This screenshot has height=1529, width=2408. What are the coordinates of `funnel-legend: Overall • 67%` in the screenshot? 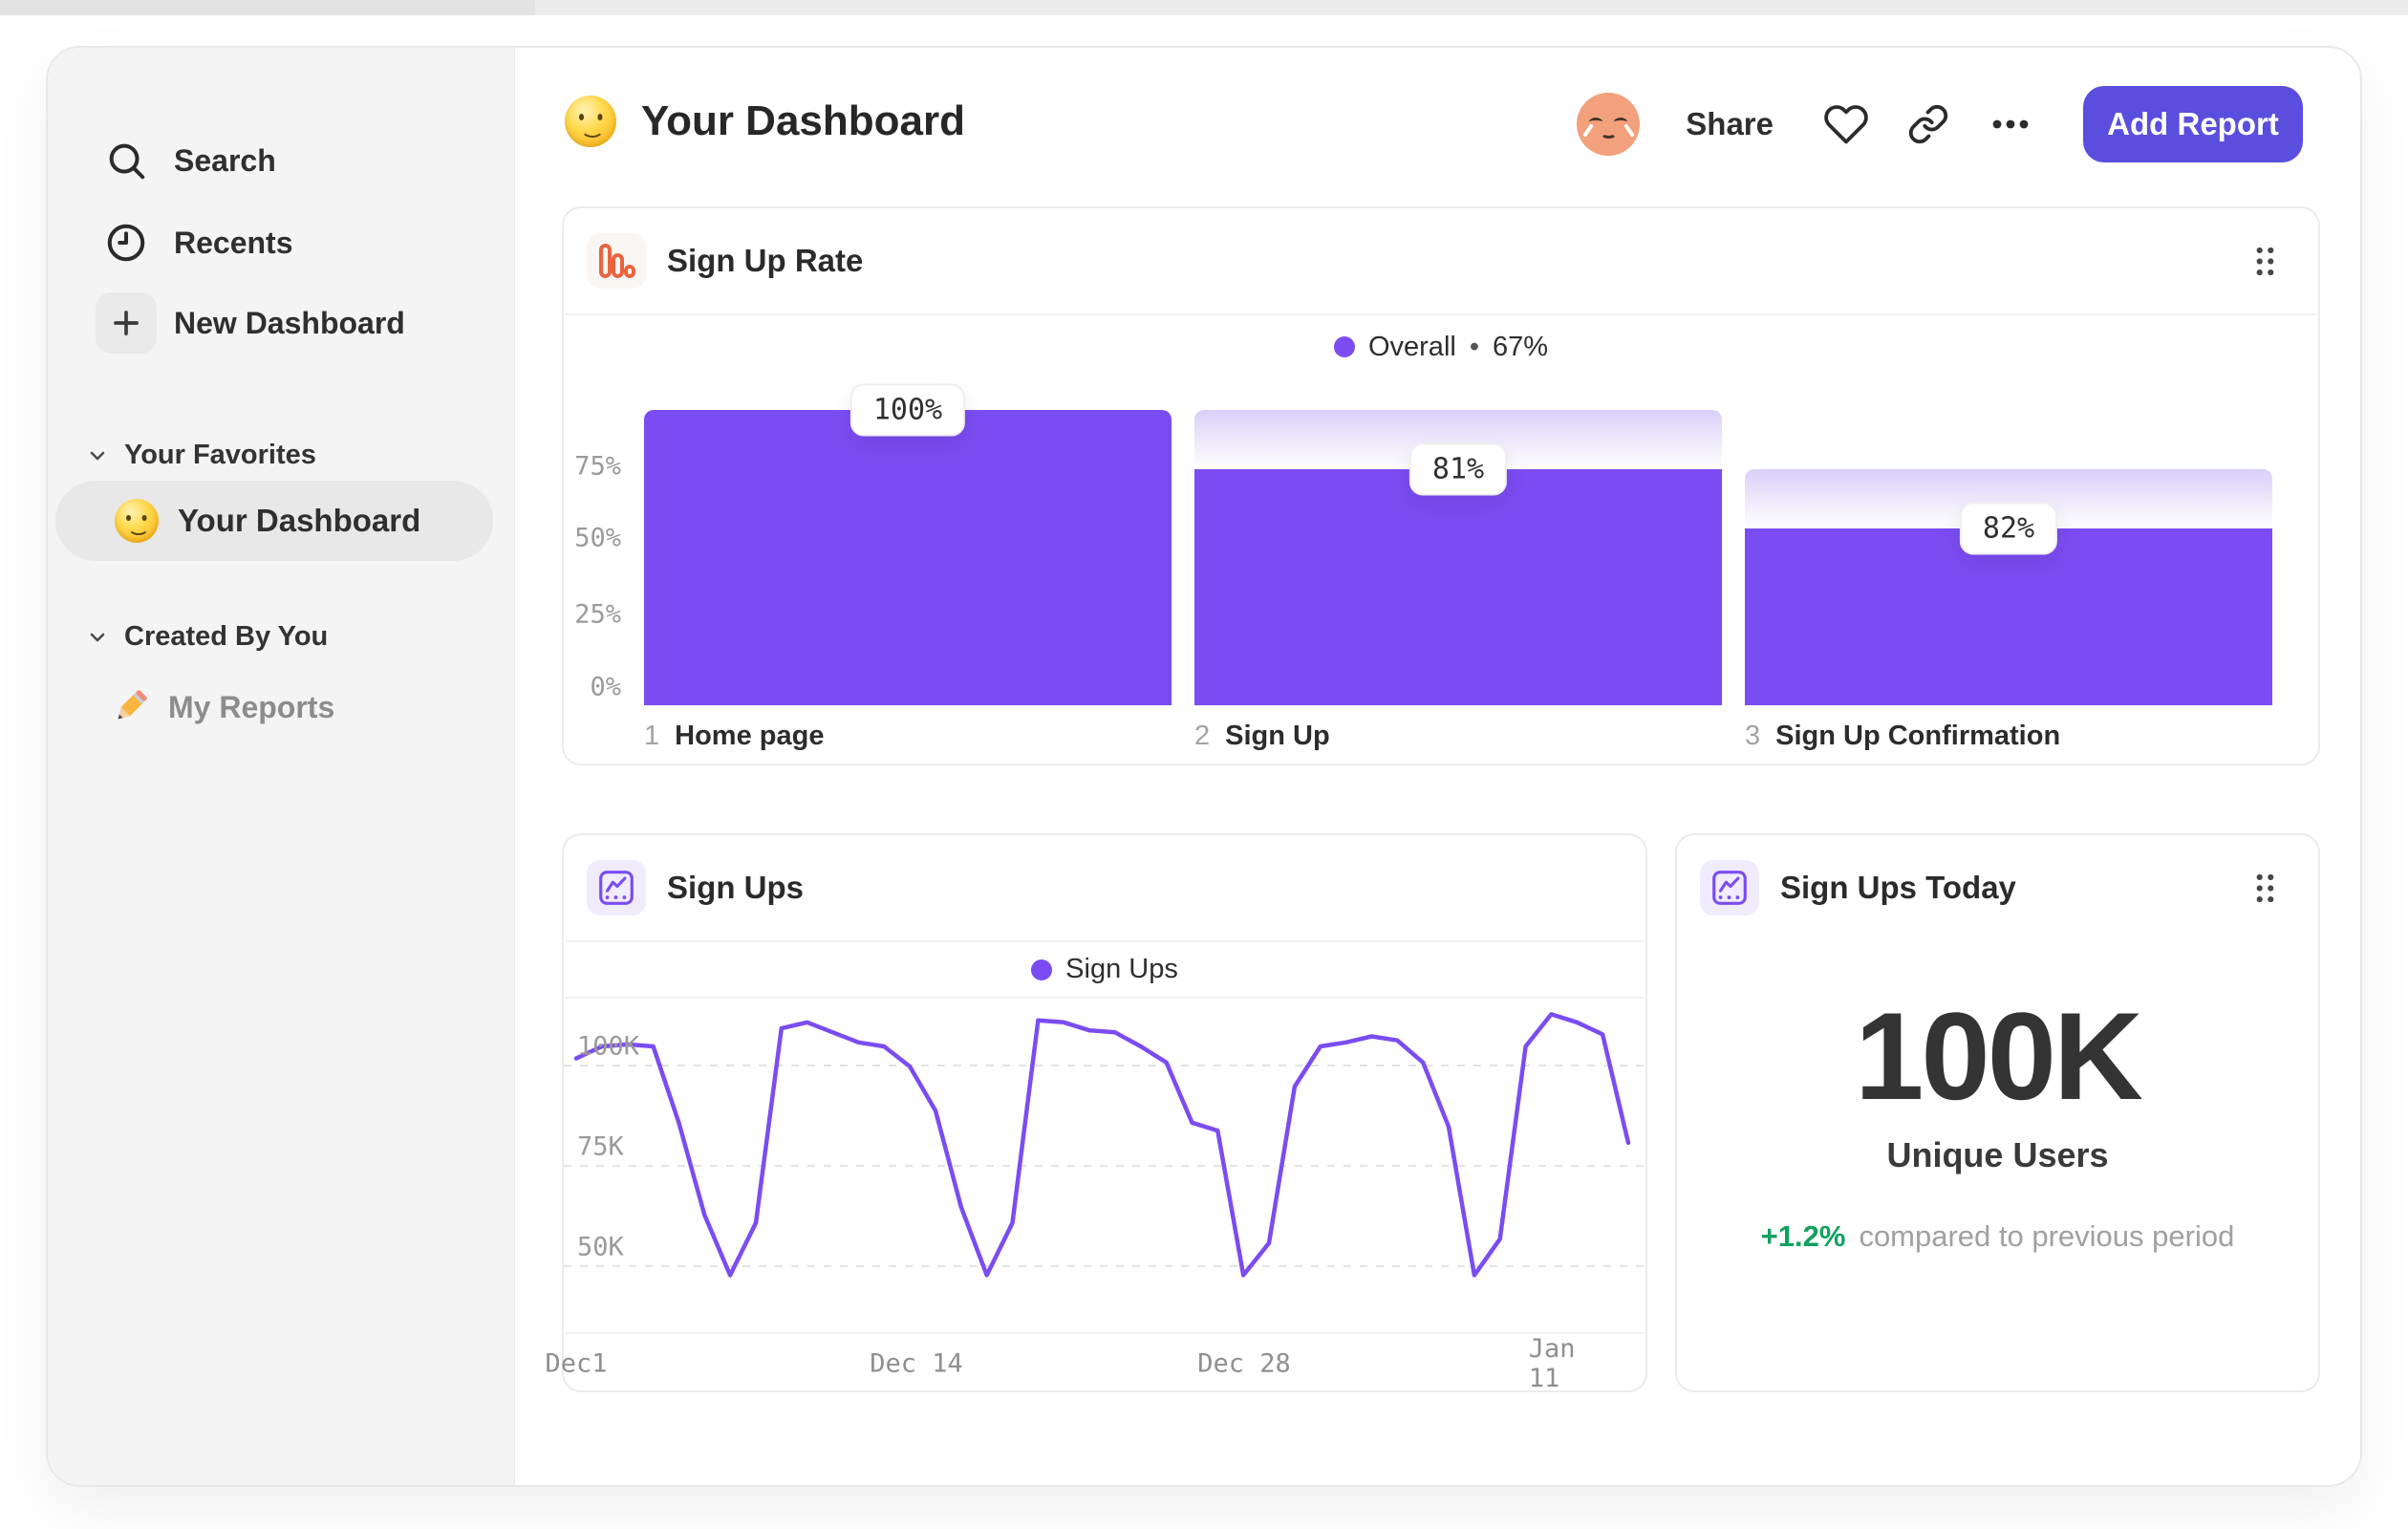 It's located at (1441, 346).